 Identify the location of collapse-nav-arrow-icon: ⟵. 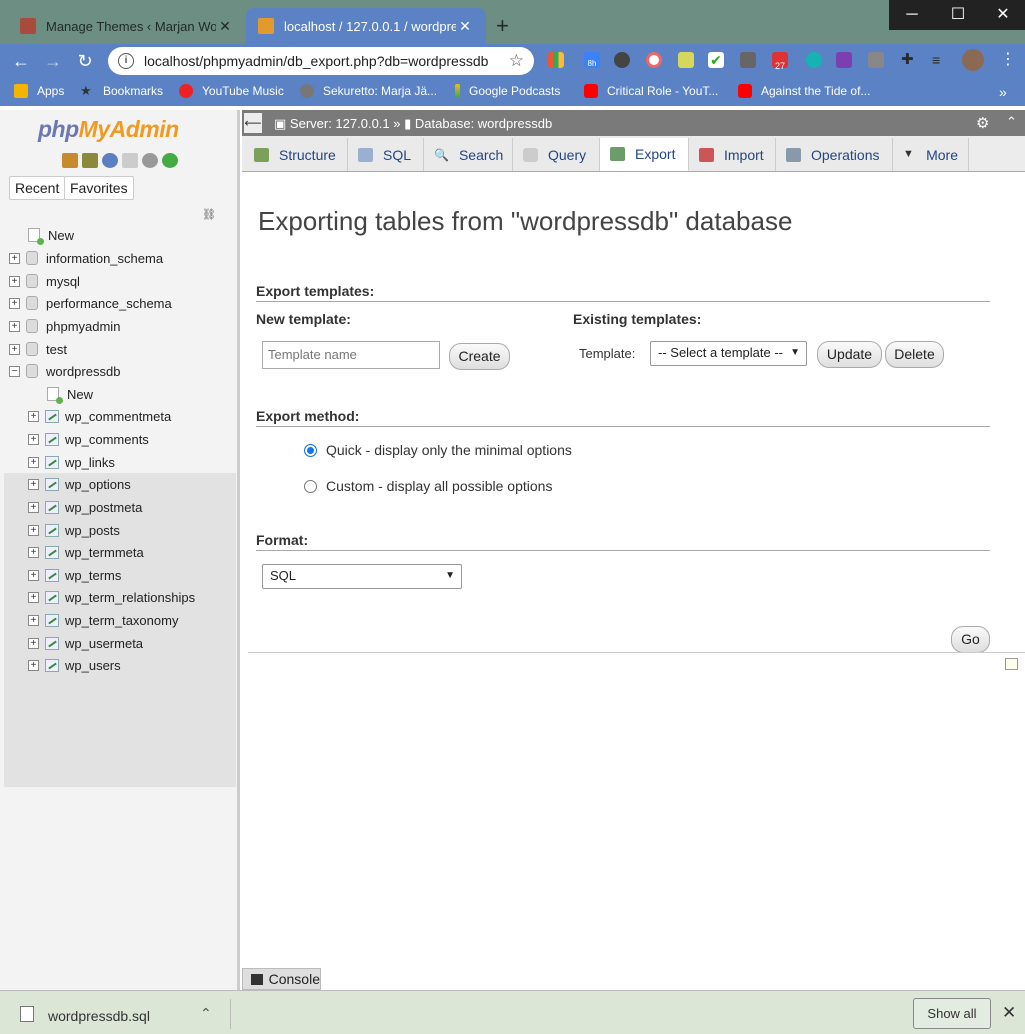
(253, 123).